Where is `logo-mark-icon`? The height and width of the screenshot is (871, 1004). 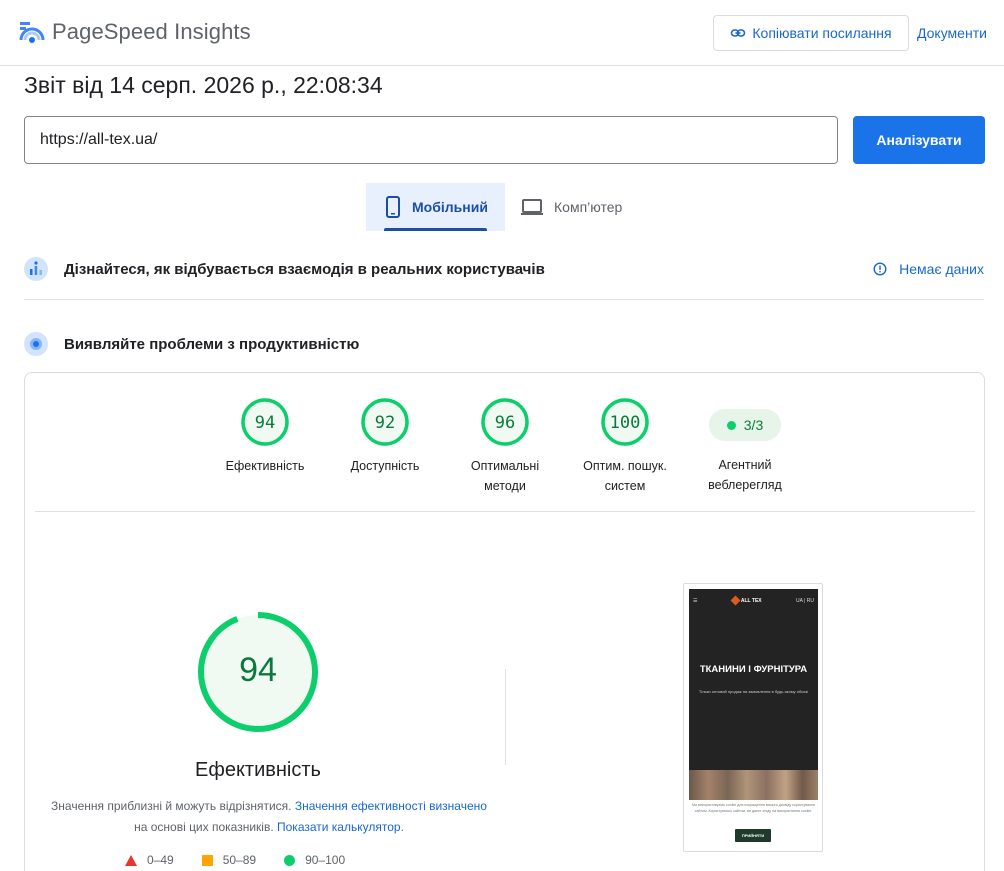
logo-mark-icon is located at coordinates (735, 600).